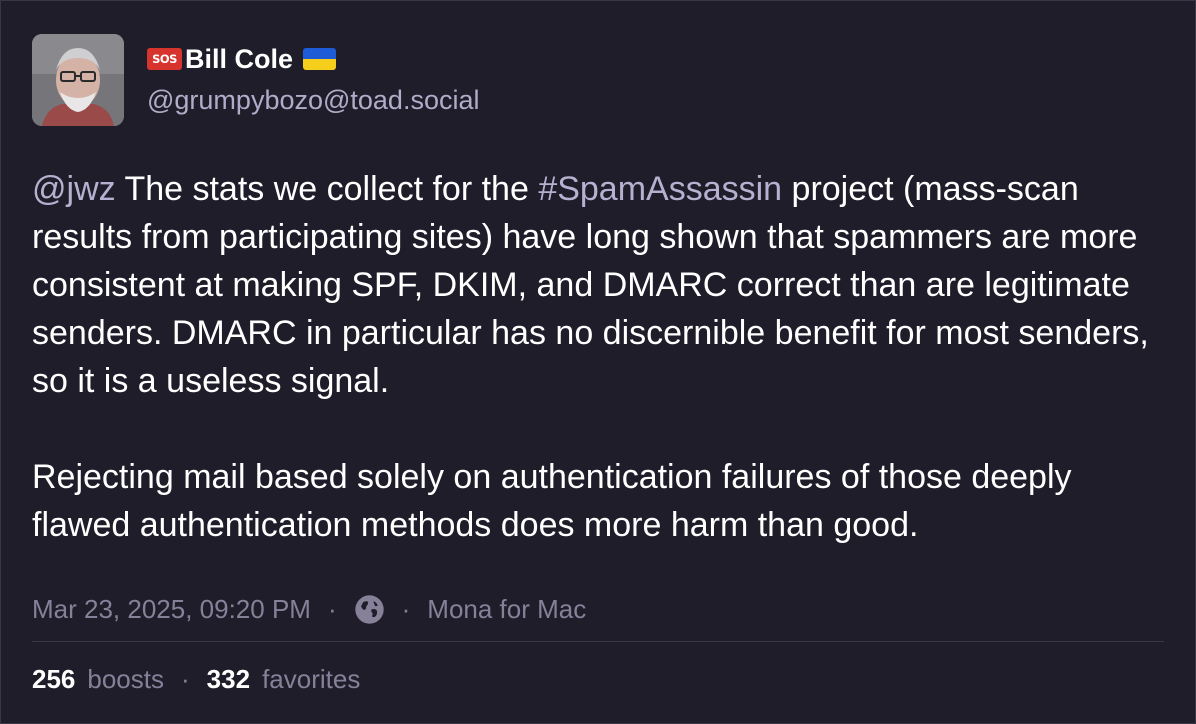 This screenshot has height=724, width=1196. I want to click on post-timestamp: Mar 23, 2025, 09:20 PM, so click(171, 609).